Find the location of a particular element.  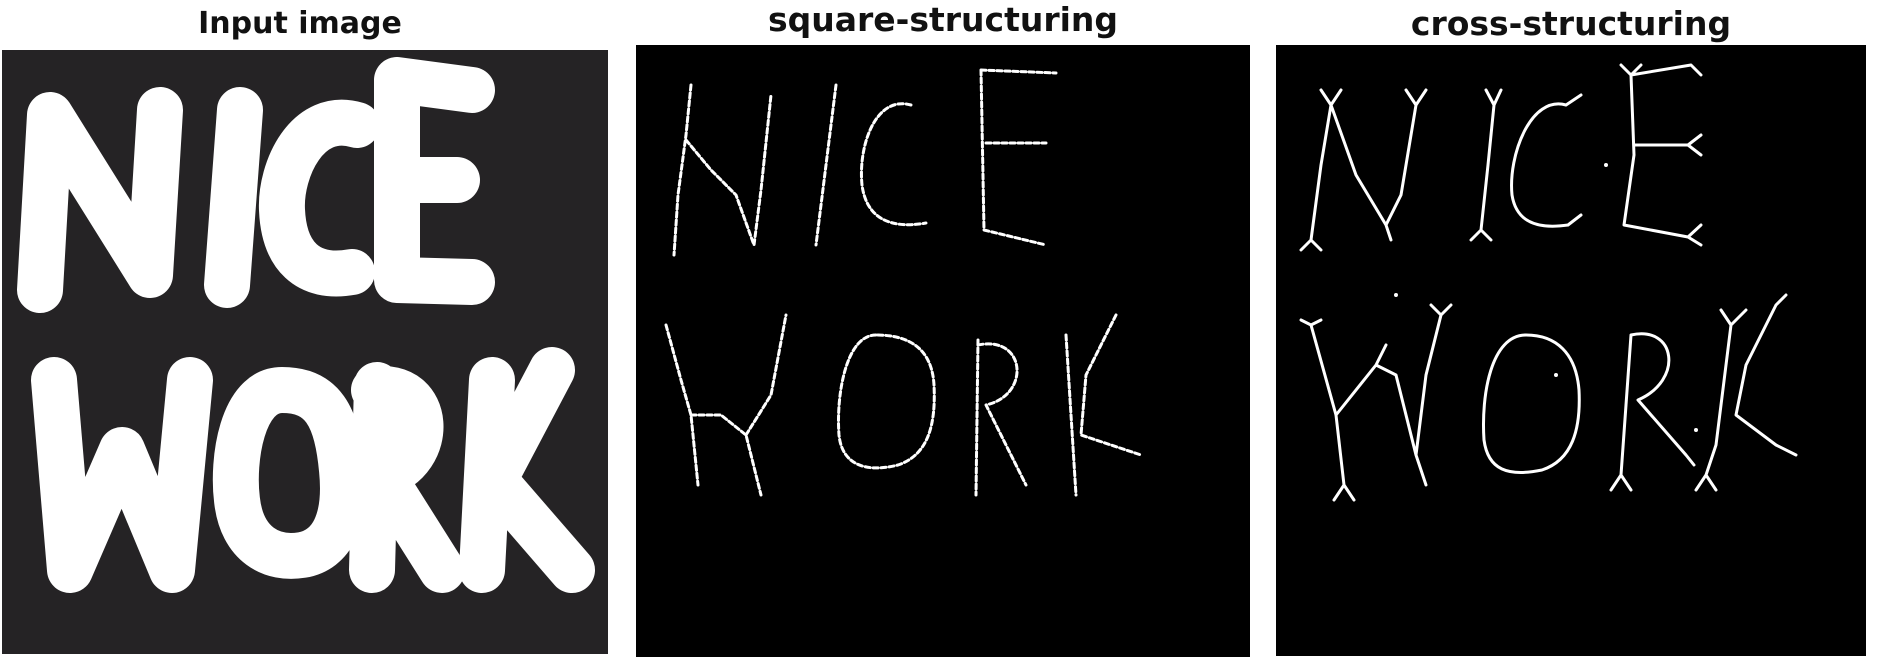

letter-i-cross is located at coordinates (1486, 165).